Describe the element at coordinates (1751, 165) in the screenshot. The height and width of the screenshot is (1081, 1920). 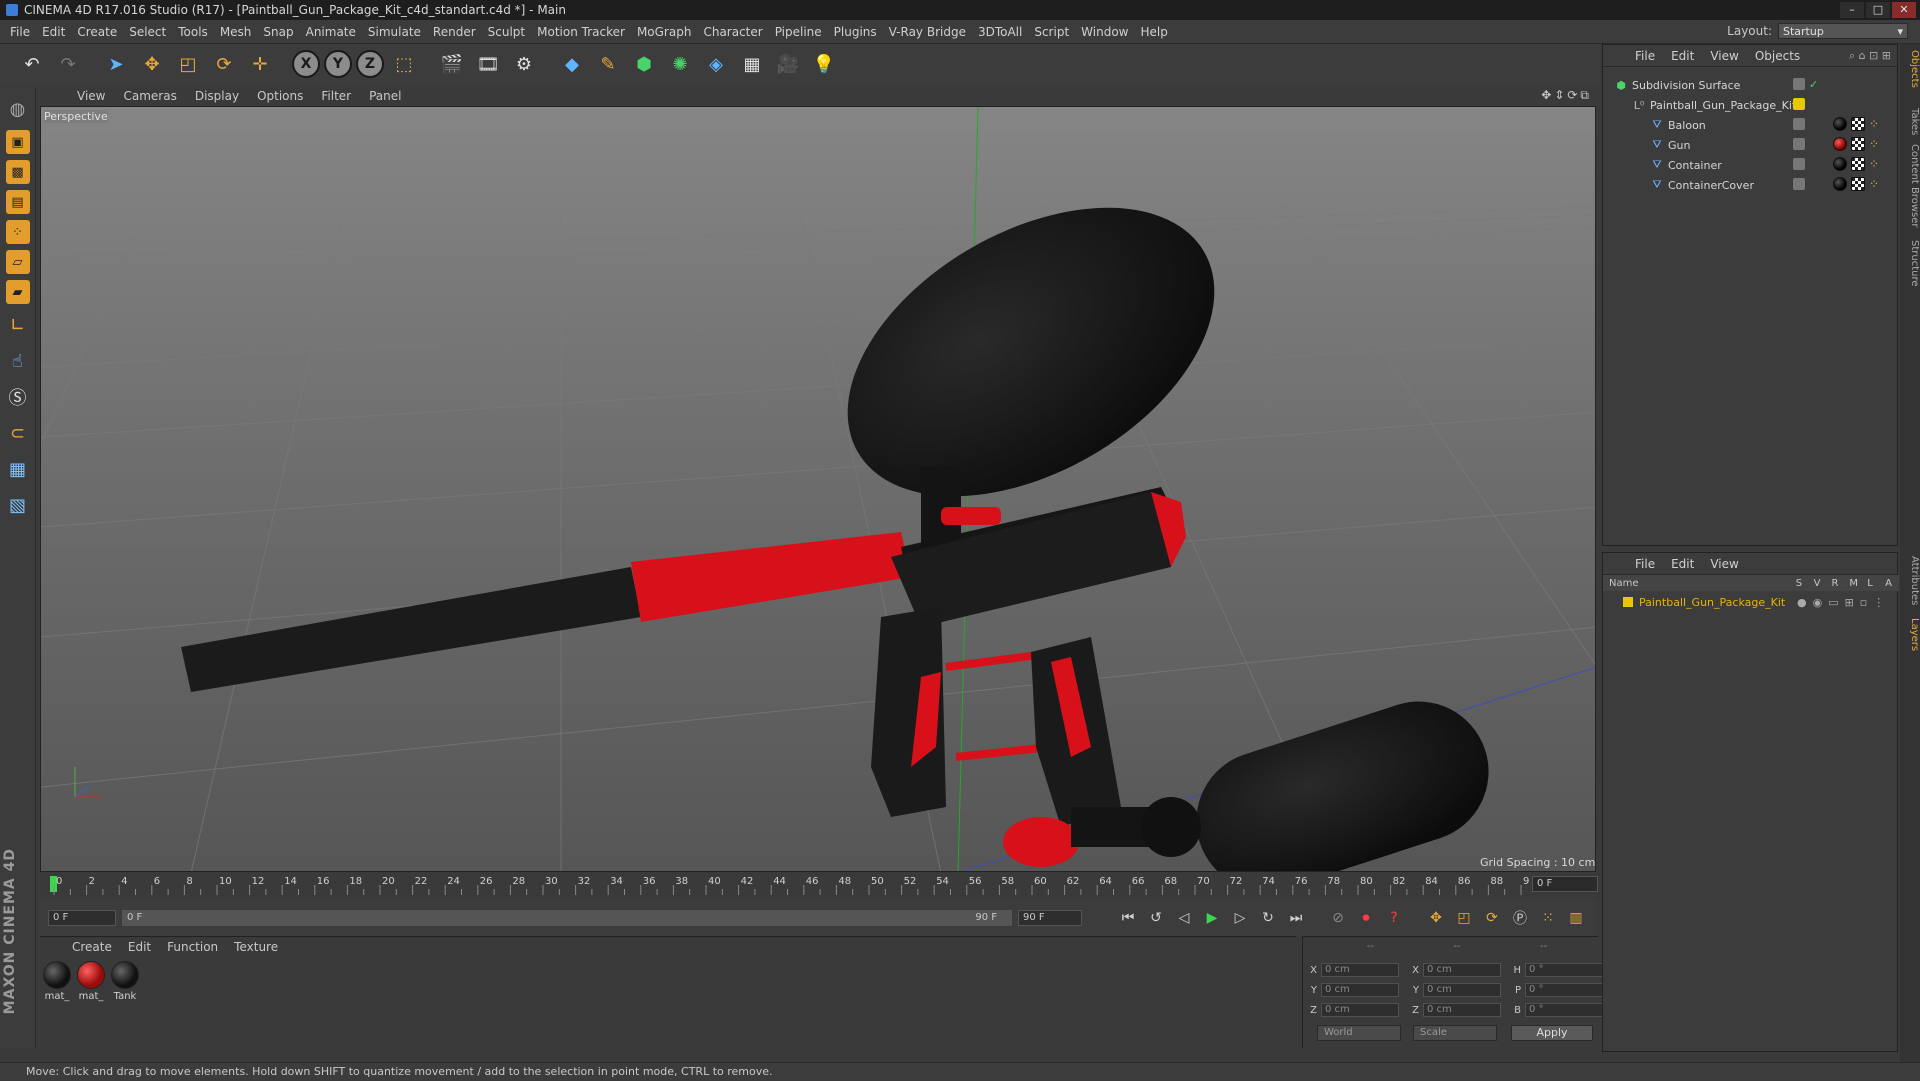
I see `object-row-container: ⛛ Container ⁘` at that location.